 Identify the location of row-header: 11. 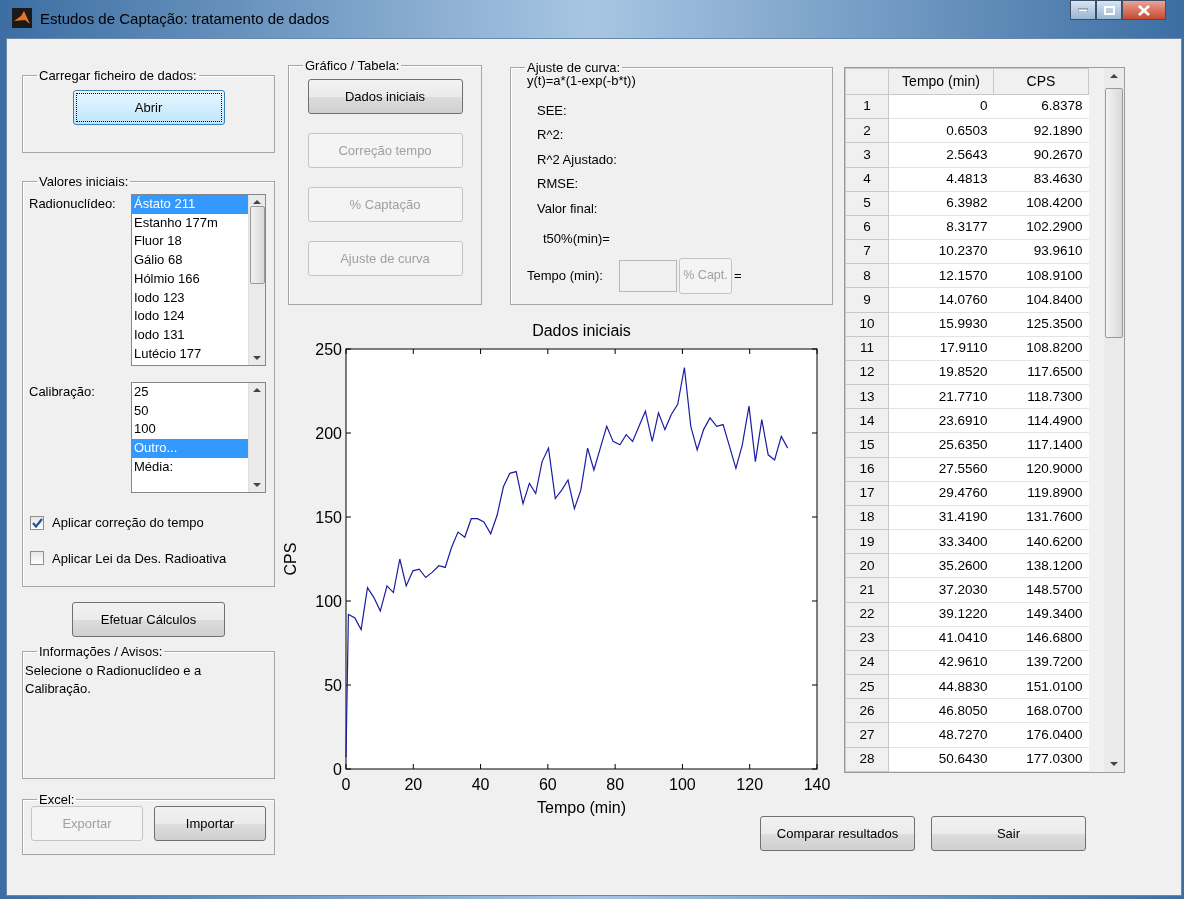
(867, 348).